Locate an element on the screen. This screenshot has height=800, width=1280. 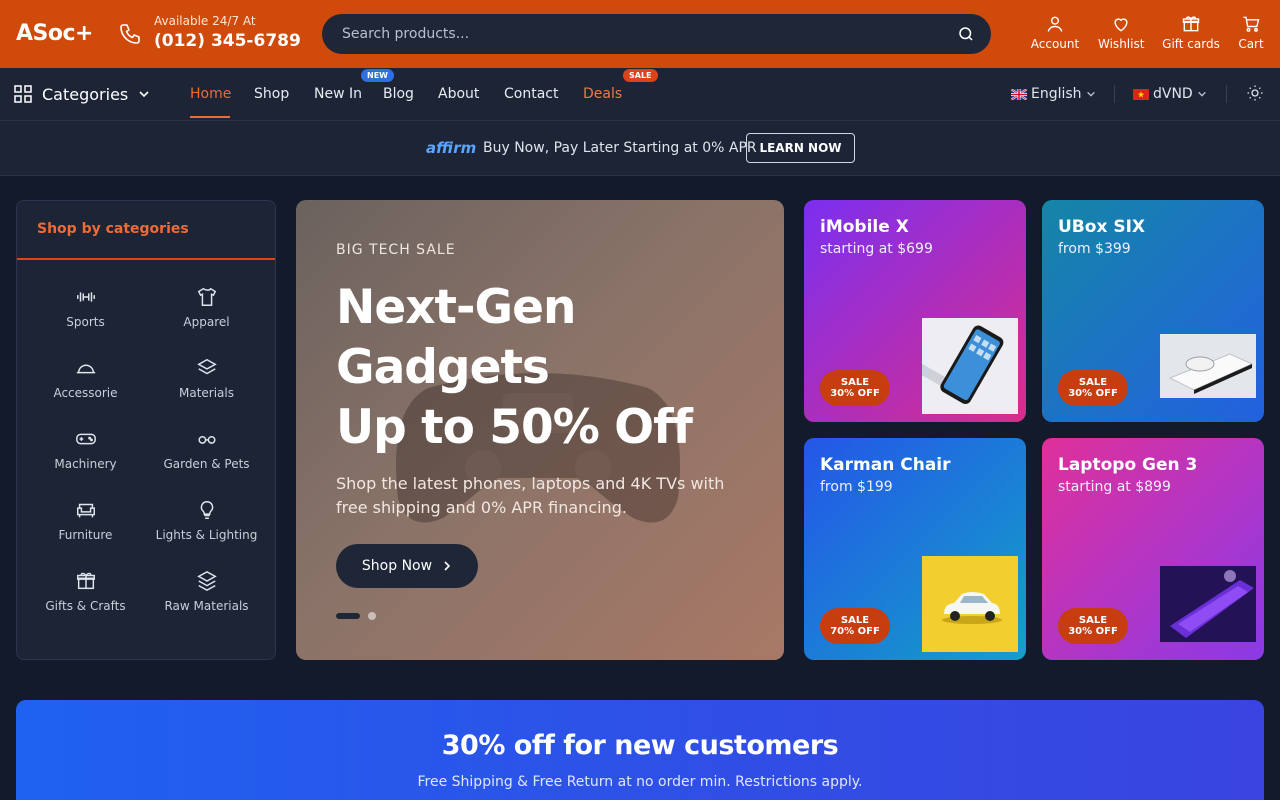
wishlist-button: Wishlist is located at coordinates (1121, 32).